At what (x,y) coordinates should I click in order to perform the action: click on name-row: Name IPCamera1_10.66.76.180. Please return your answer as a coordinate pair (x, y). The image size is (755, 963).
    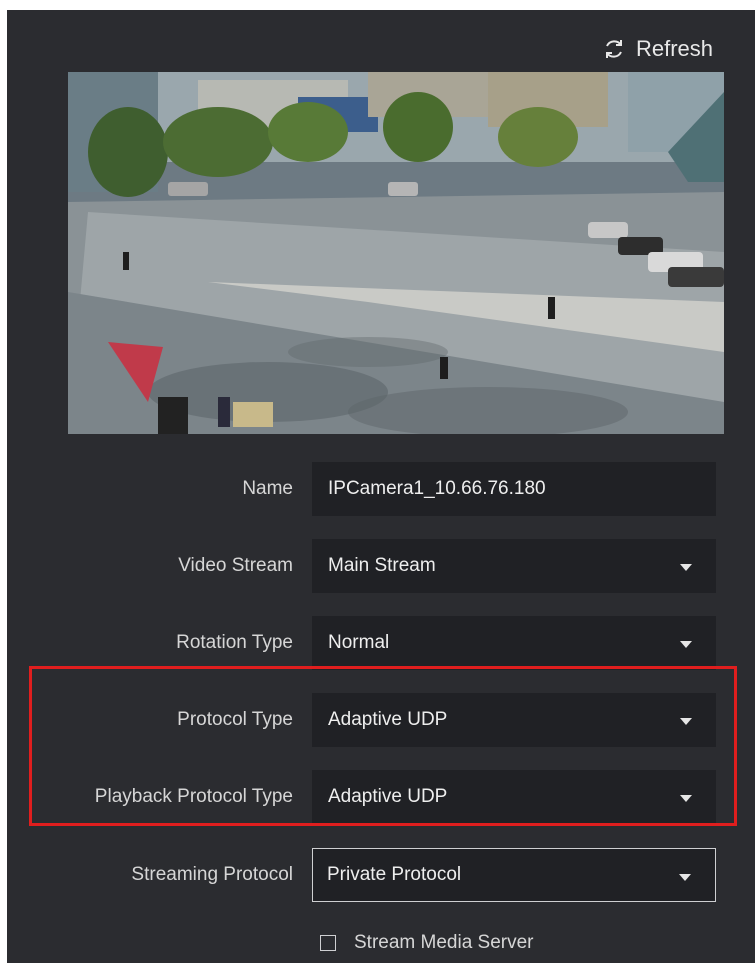
    Looking at the image, I should click on (381, 489).